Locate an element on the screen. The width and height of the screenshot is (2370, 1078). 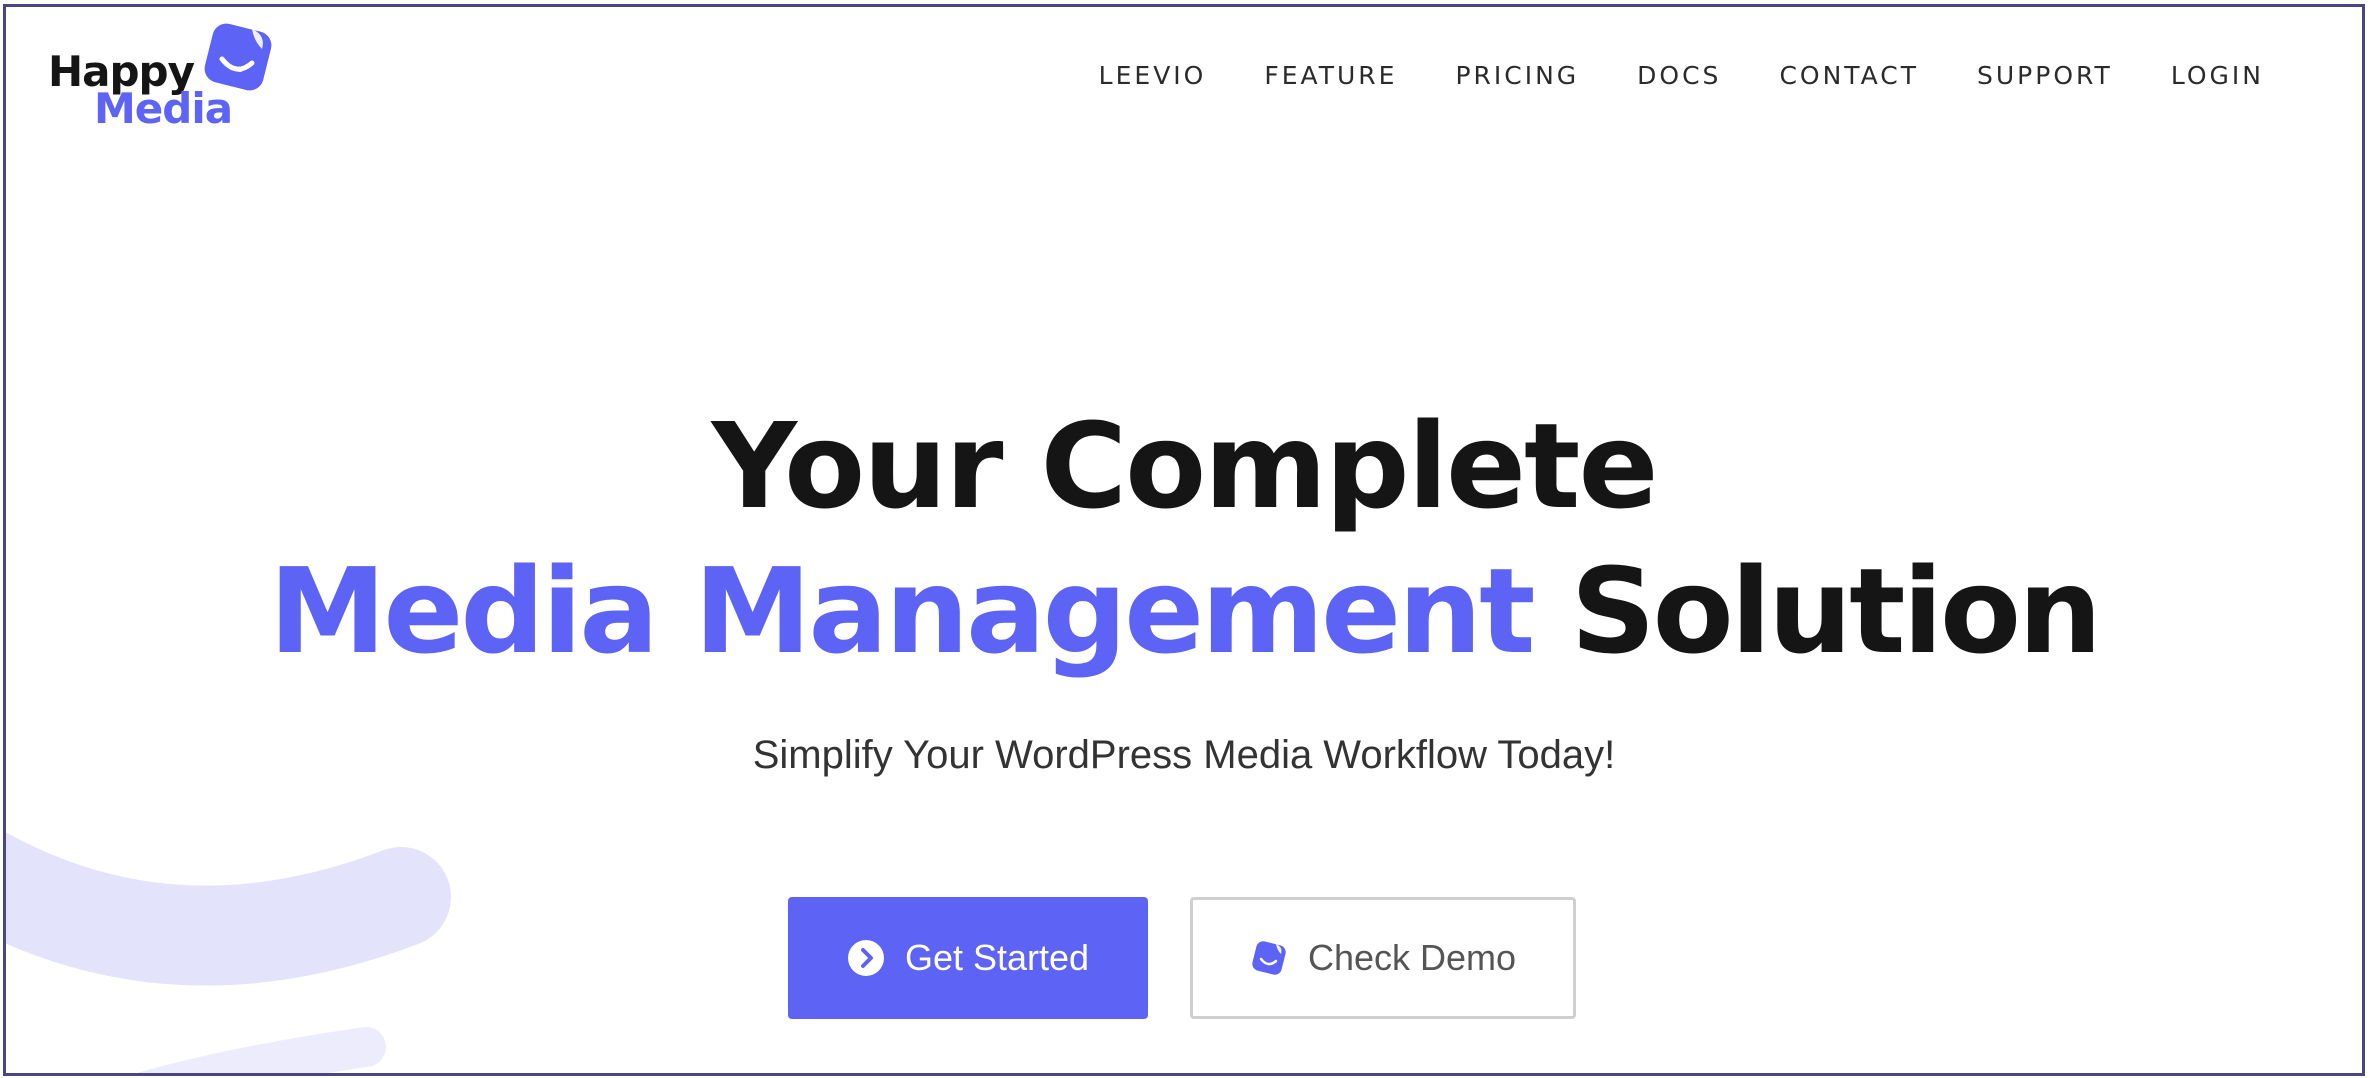
hero-title-rest: Solution is located at coordinates (1836, 611).